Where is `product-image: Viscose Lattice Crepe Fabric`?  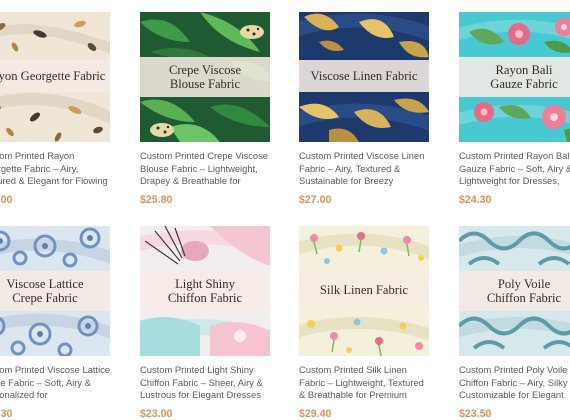 product-image: Viscose Lattice Crepe Fabric is located at coordinates (55, 291).